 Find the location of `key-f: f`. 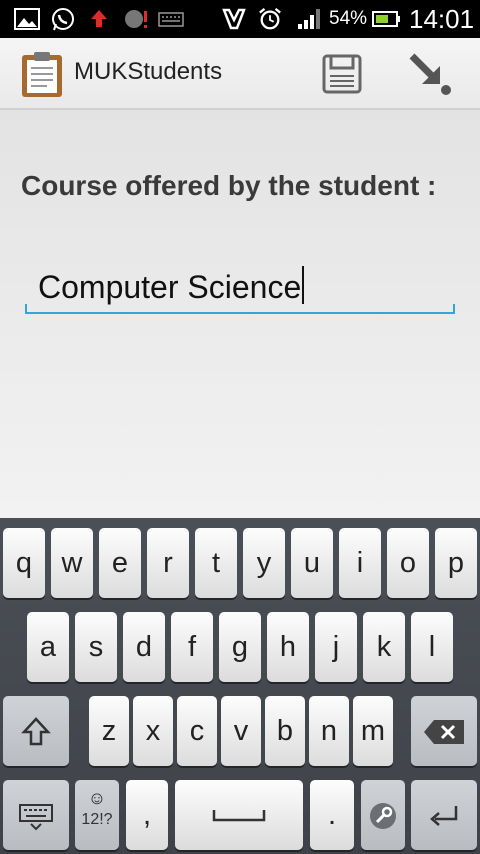

key-f: f is located at coordinates (192, 647).